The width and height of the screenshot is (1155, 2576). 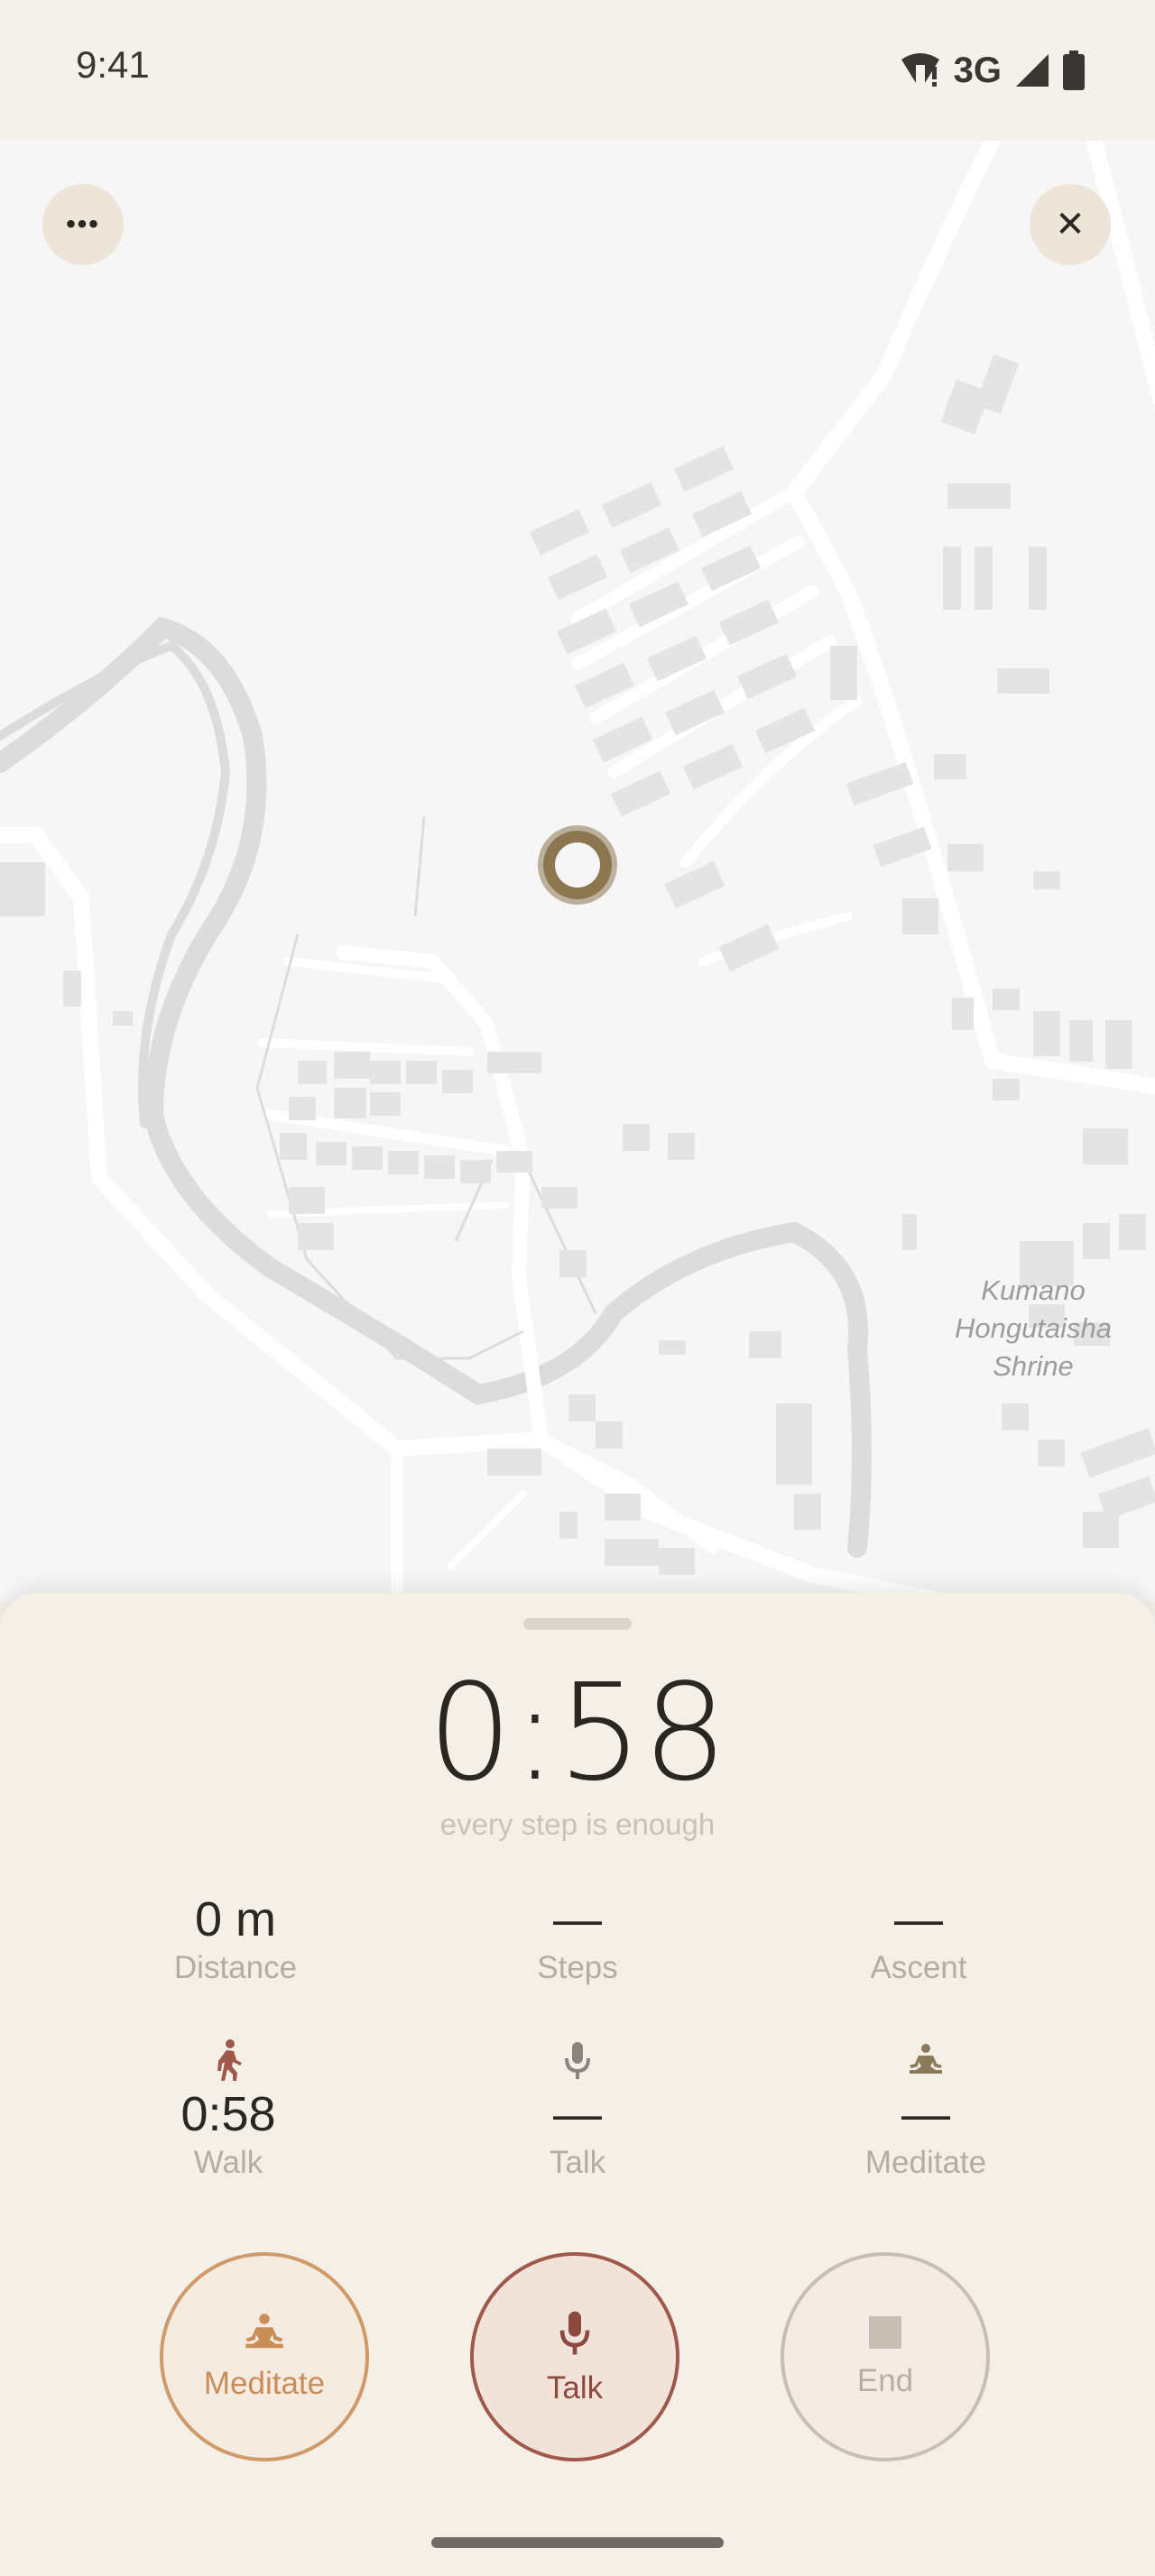 What do you see at coordinates (918, 1967) in the screenshot?
I see `stat-label: Ascent` at bounding box center [918, 1967].